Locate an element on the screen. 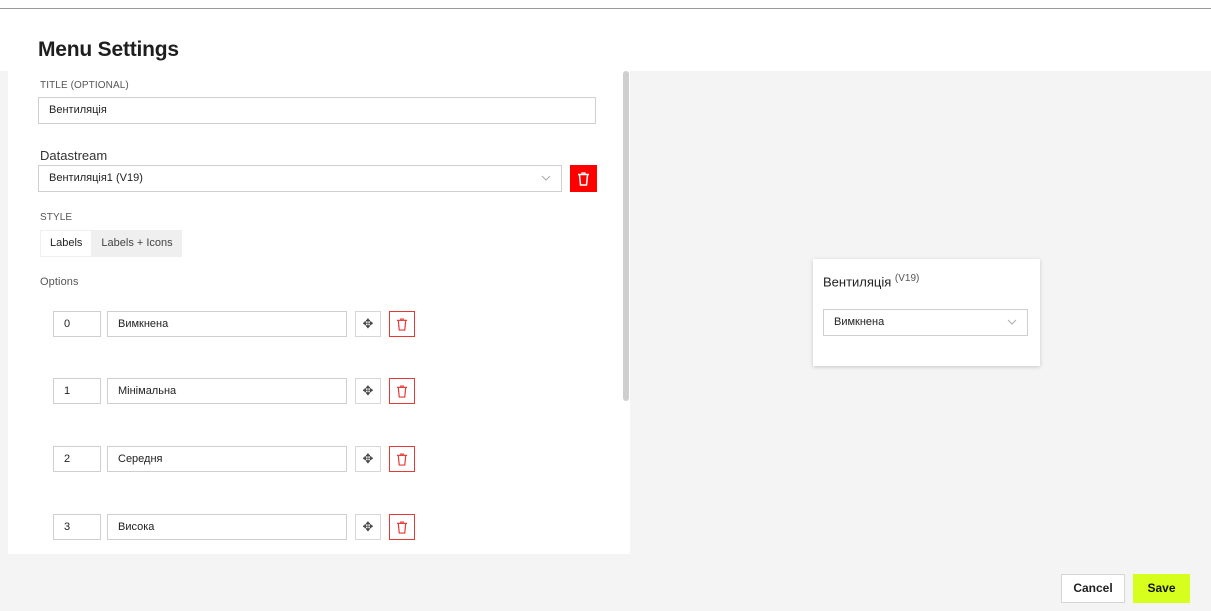 Image resolution: width=1211 pixels, height=611 pixels. style-option-labels: Labels is located at coordinates (66, 243).